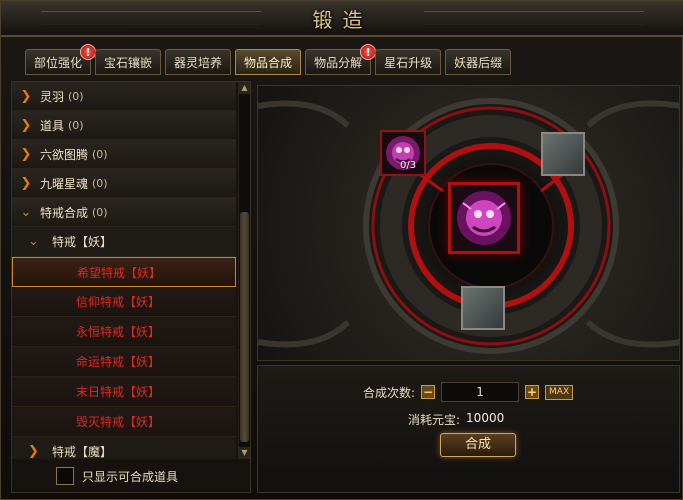 This screenshot has height=500, width=683. What do you see at coordinates (124, 362) in the screenshot?
I see `tree-leaf-item: 命运特戒【妖】` at bounding box center [124, 362].